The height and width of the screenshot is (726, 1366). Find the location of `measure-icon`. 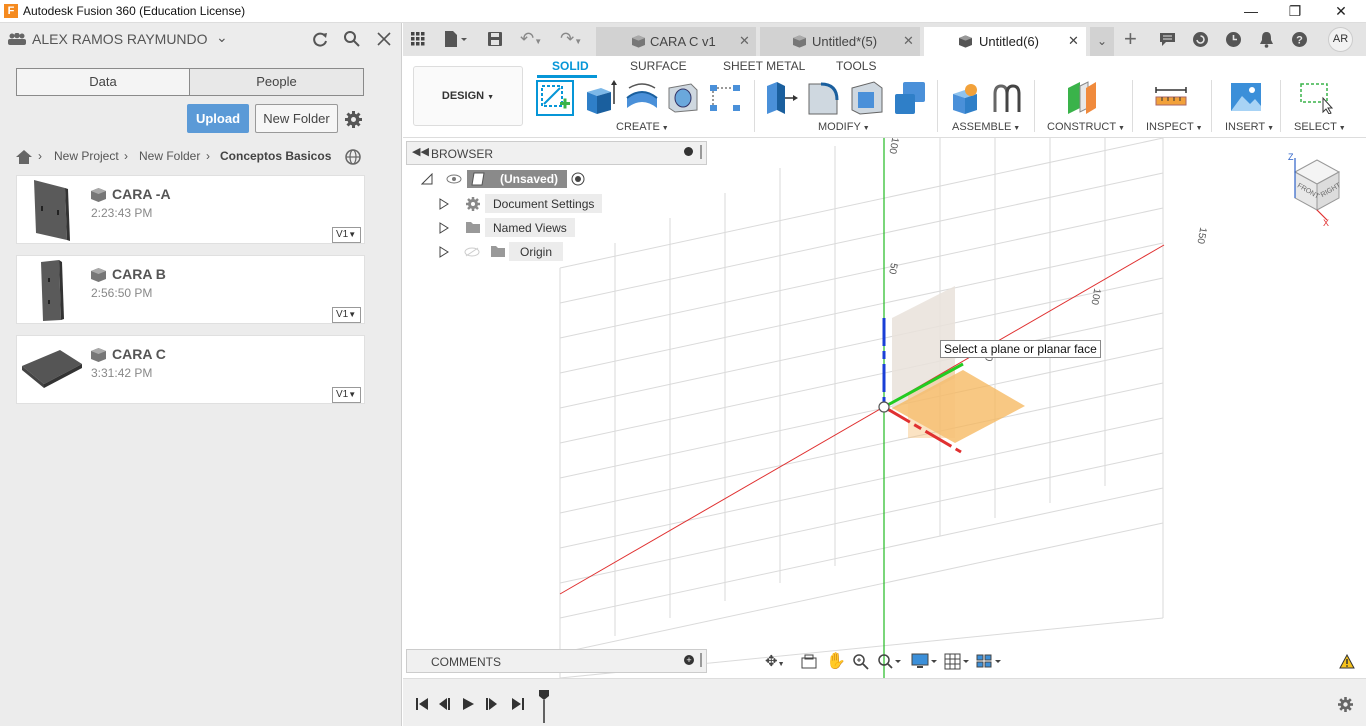

measure-icon is located at coordinates (1171, 97).